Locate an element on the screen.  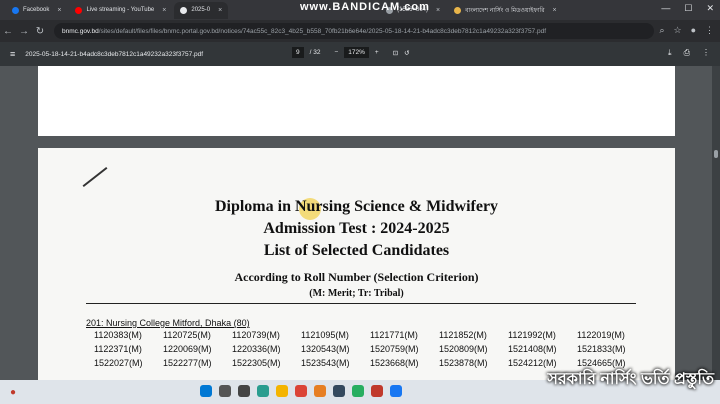
taskbar-apps is located at coordinates (301, 391).